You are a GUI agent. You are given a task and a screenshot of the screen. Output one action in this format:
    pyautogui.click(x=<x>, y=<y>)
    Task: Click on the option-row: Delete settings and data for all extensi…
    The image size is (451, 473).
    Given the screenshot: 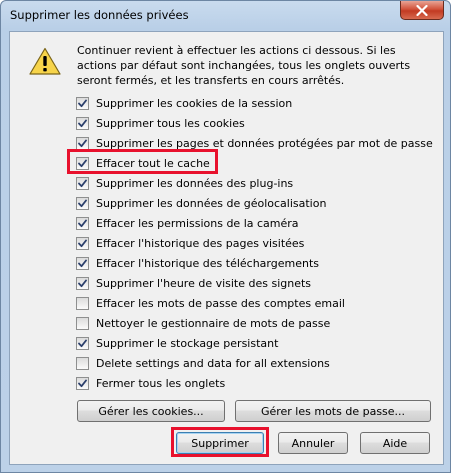 What is the action you would take?
    pyautogui.click(x=254, y=363)
    